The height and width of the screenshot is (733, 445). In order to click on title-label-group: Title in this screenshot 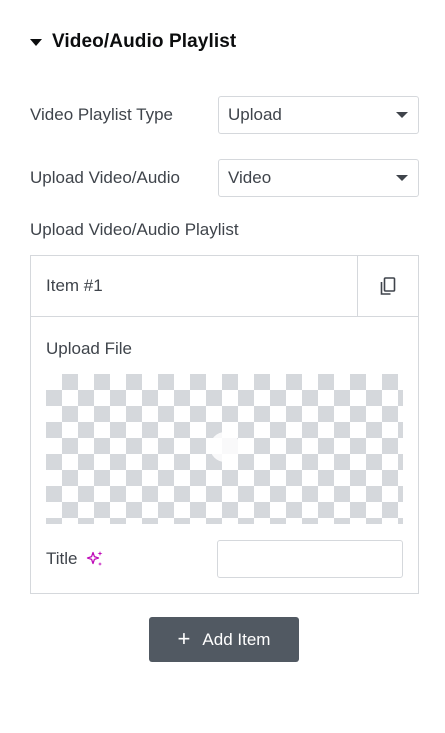, I will do `click(75, 559)`.